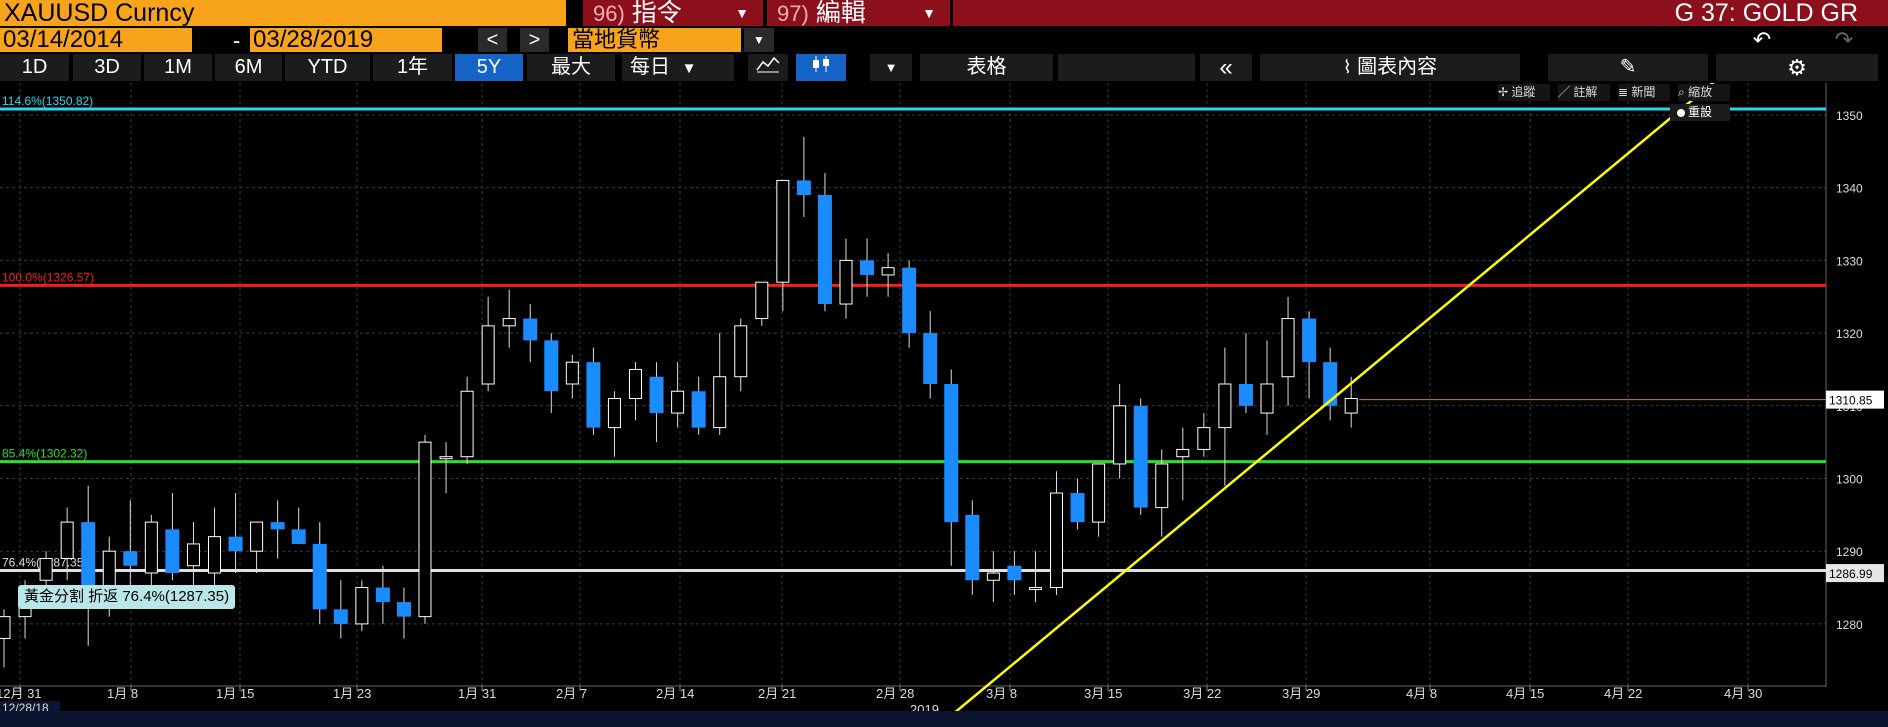  I want to click on x-tick-label: 3月 22, so click(1202, 693).